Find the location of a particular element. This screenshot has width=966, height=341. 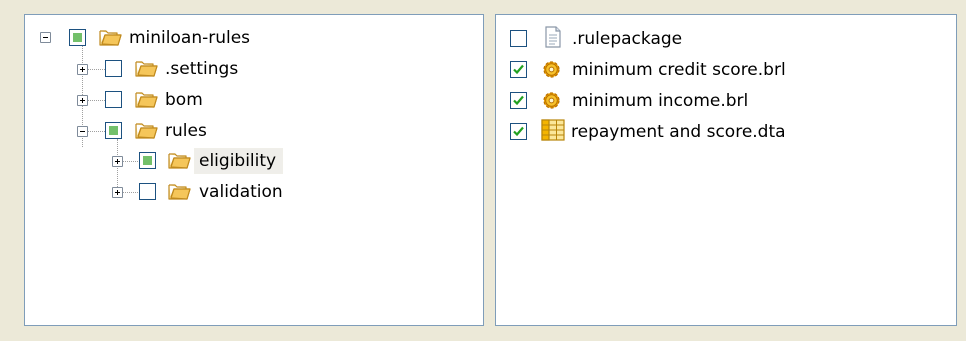

expand-toggle-settings is located at coordinates (82, 69).